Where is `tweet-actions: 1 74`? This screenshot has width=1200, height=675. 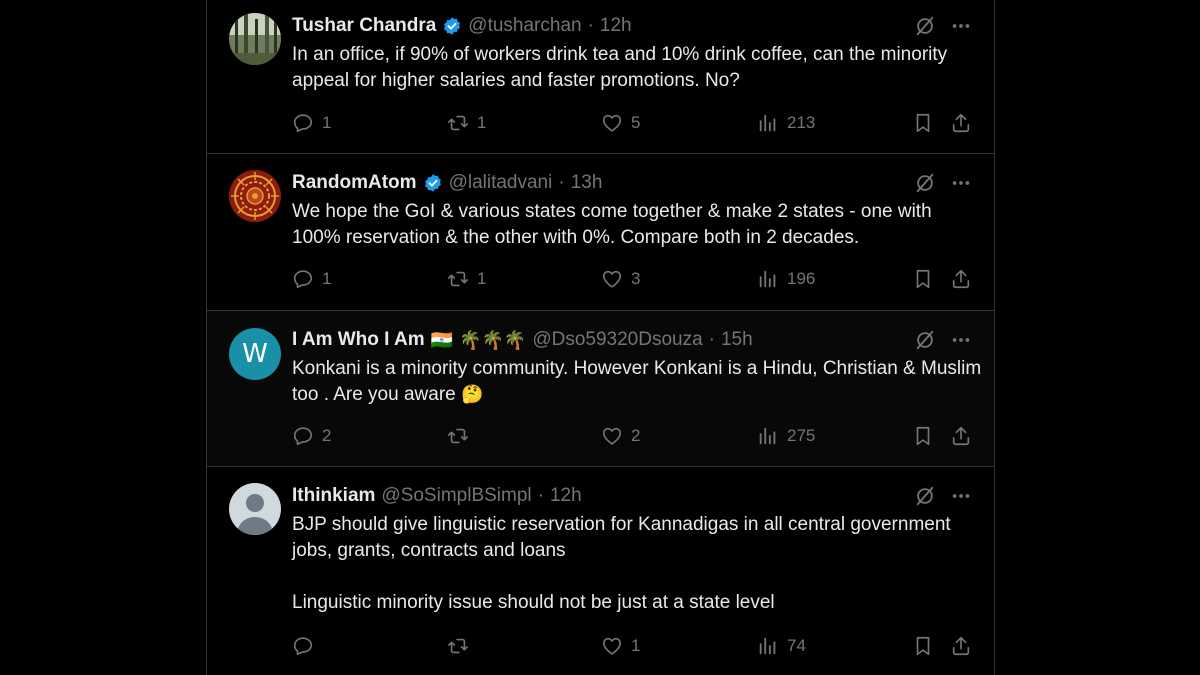
tweet-actions: 1 74 is located at coordinates (632, 648).